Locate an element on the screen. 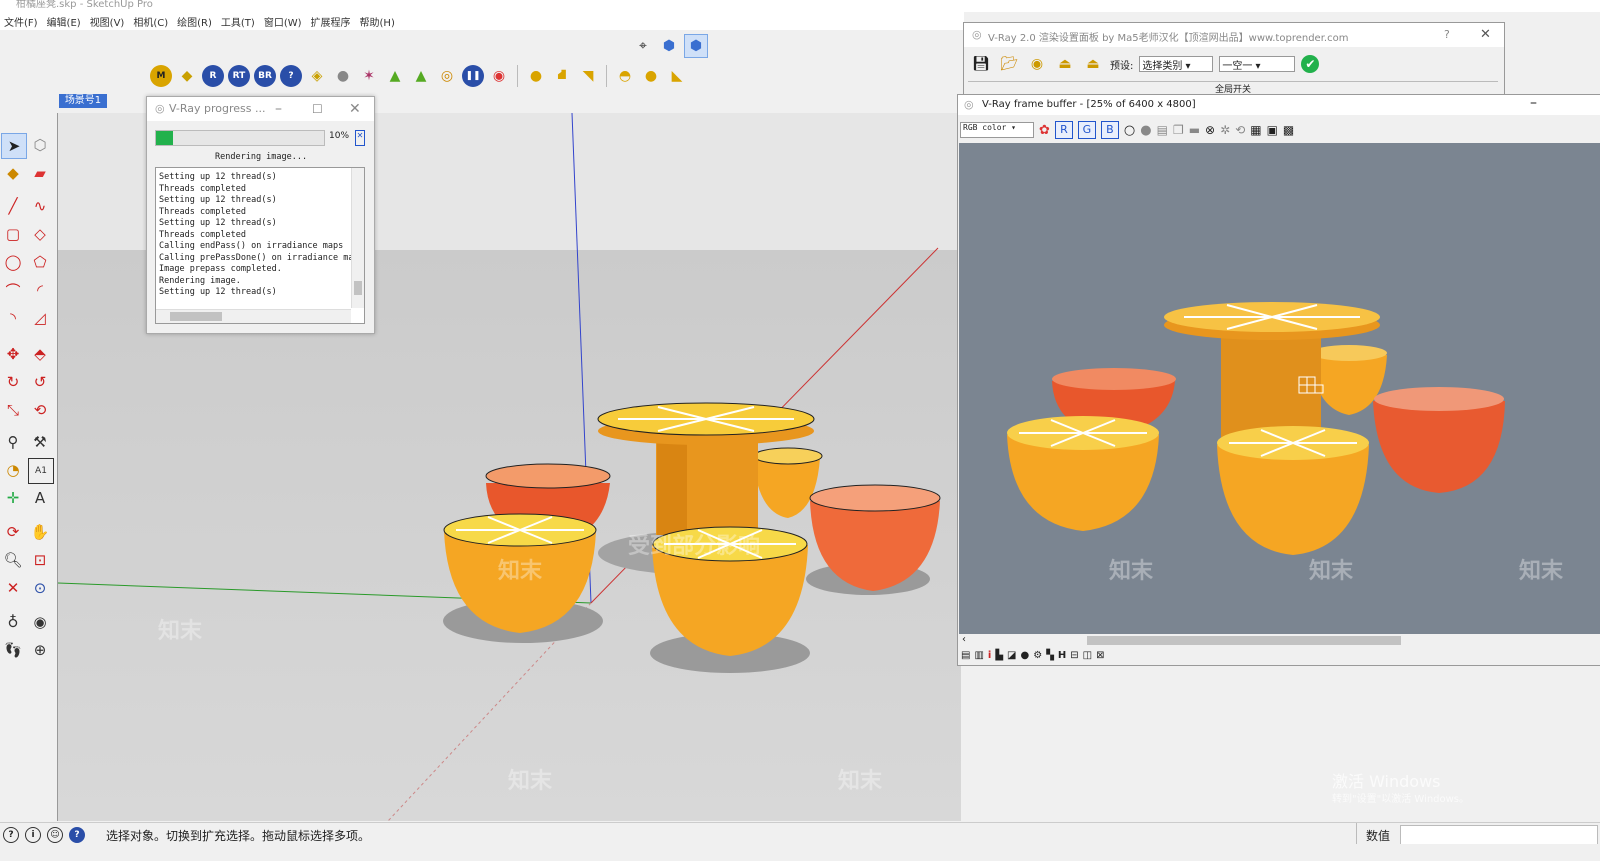  mono-icon: ● is located at coordinates (1145, 130).